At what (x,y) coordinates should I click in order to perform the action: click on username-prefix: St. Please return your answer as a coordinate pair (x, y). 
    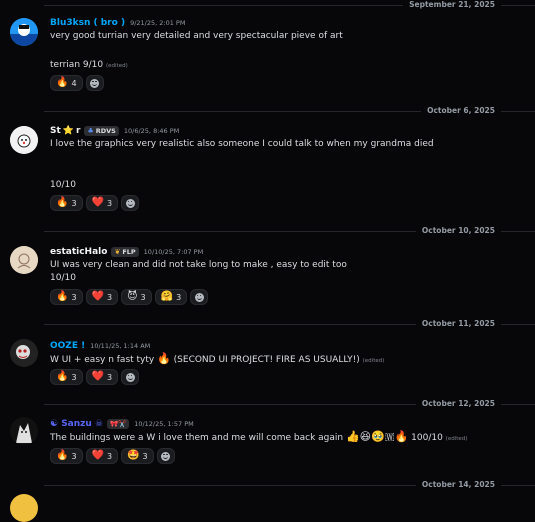
    Looking at the image, I should click on (55, 131).